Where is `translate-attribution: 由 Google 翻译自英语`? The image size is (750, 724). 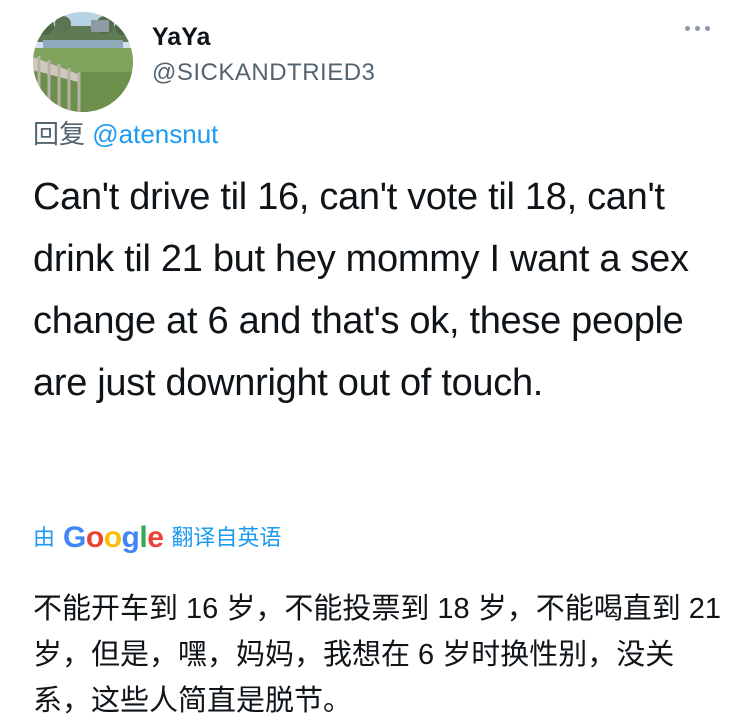
translate-attribution: 由 Google 翻译自英语 is located at coordinates (157, 538).